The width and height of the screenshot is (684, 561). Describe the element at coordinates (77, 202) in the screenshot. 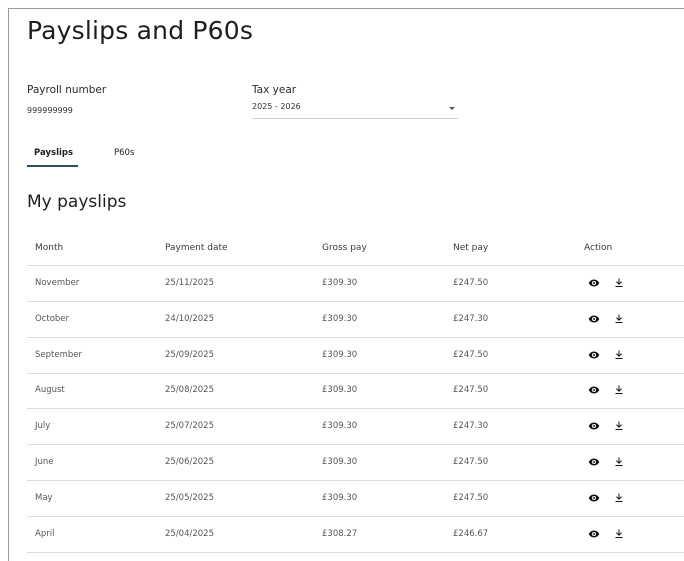

I see `section-title: My payslips` at that location.